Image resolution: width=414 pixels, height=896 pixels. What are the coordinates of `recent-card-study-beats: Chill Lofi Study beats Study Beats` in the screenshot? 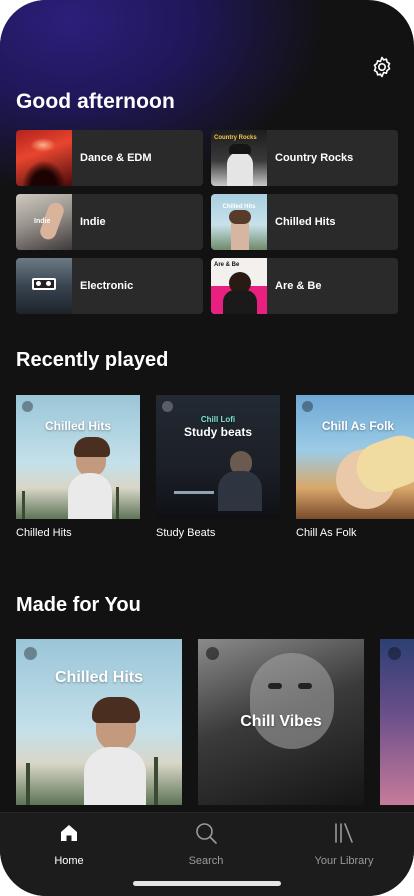 It's located at (218, 467).